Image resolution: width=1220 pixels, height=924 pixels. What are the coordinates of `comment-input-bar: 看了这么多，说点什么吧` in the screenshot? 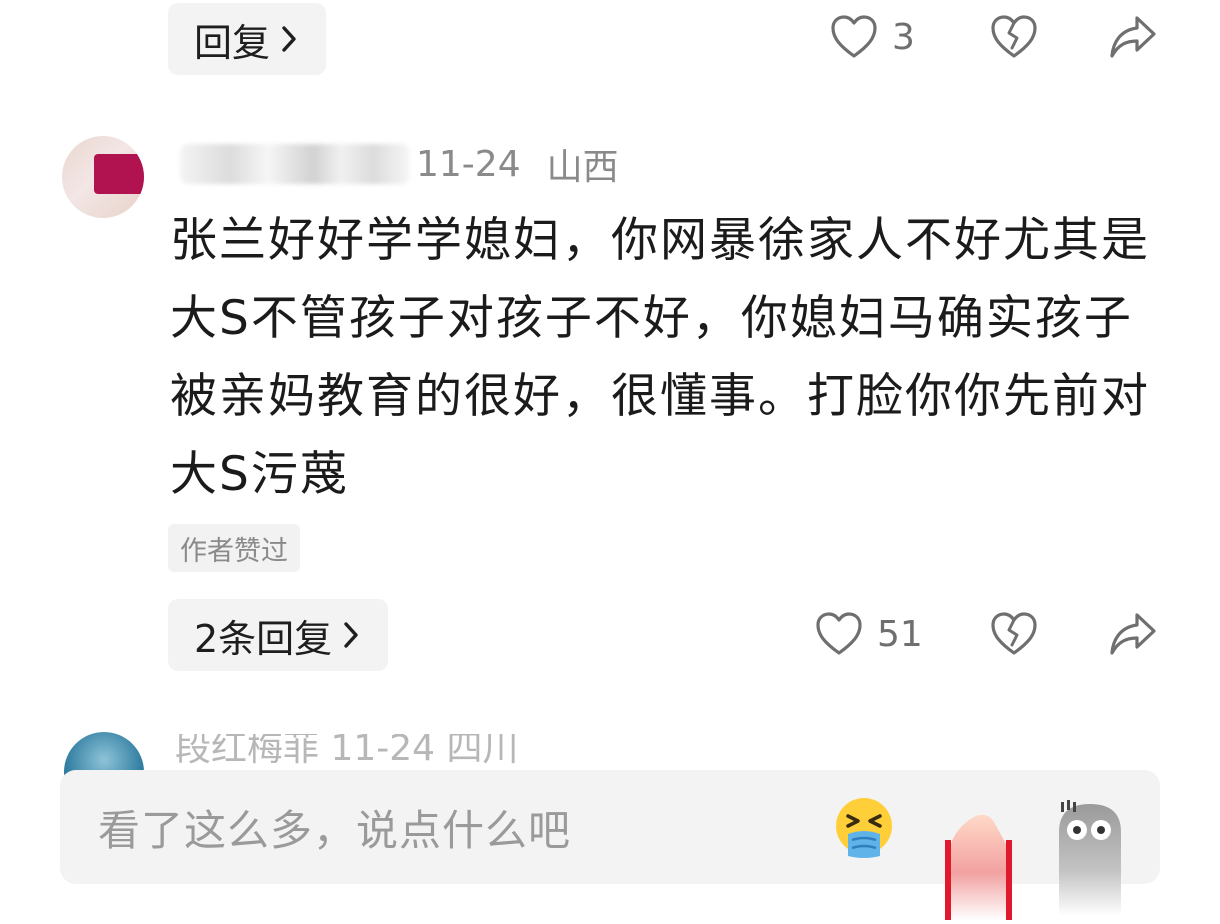 It's located at (610, 845).